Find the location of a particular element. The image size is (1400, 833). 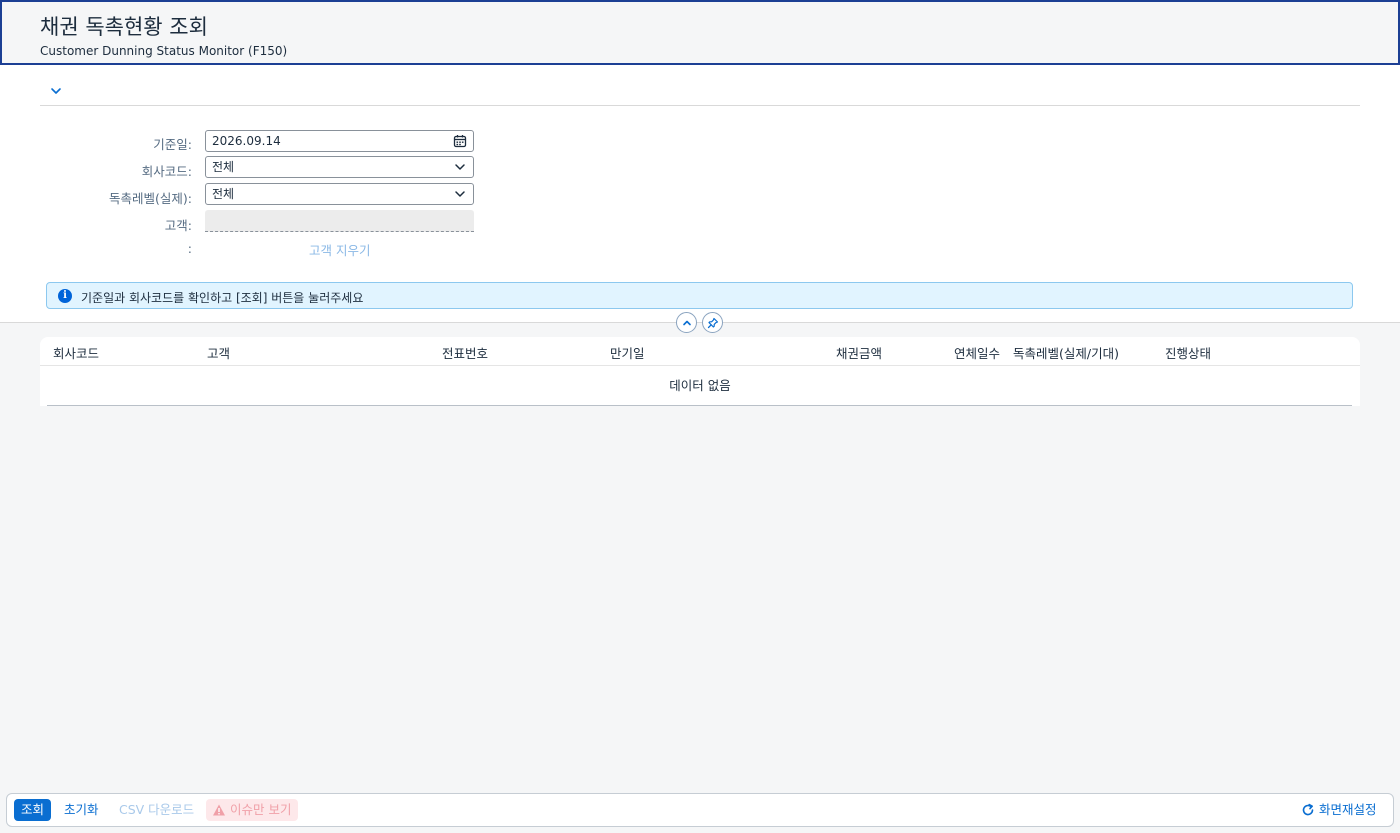

info-message-strip: i 기준일과 회사코드를 확인하고 [조회] 버튼을 눌러주세요 is located at coordinates (699, 295).